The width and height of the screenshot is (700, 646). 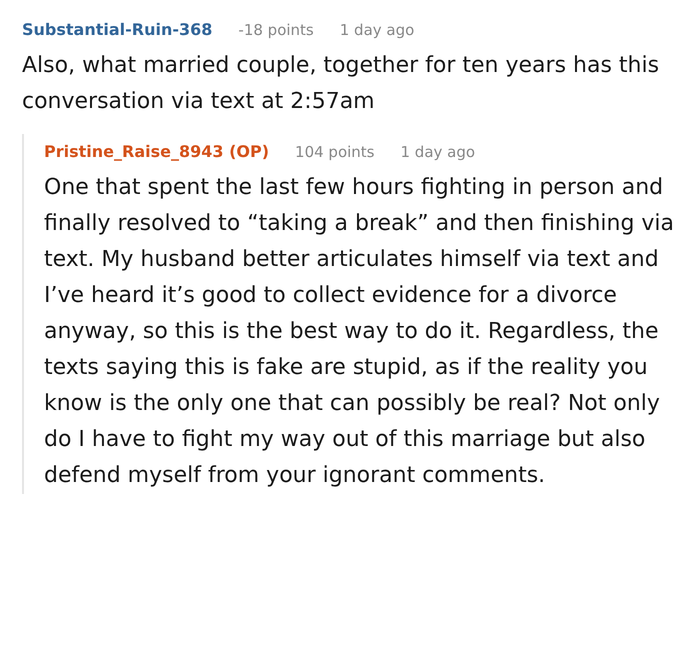 What do you see at coordinates (341, 84) in the screenshot?
I see `comment-text: Also, what married couple, together for ten years has this conversation via text at 2:57am` at bounding box center [341, 84].